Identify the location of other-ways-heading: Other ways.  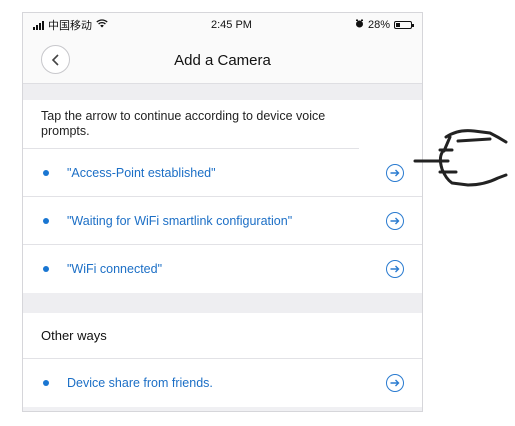
(222, 336).